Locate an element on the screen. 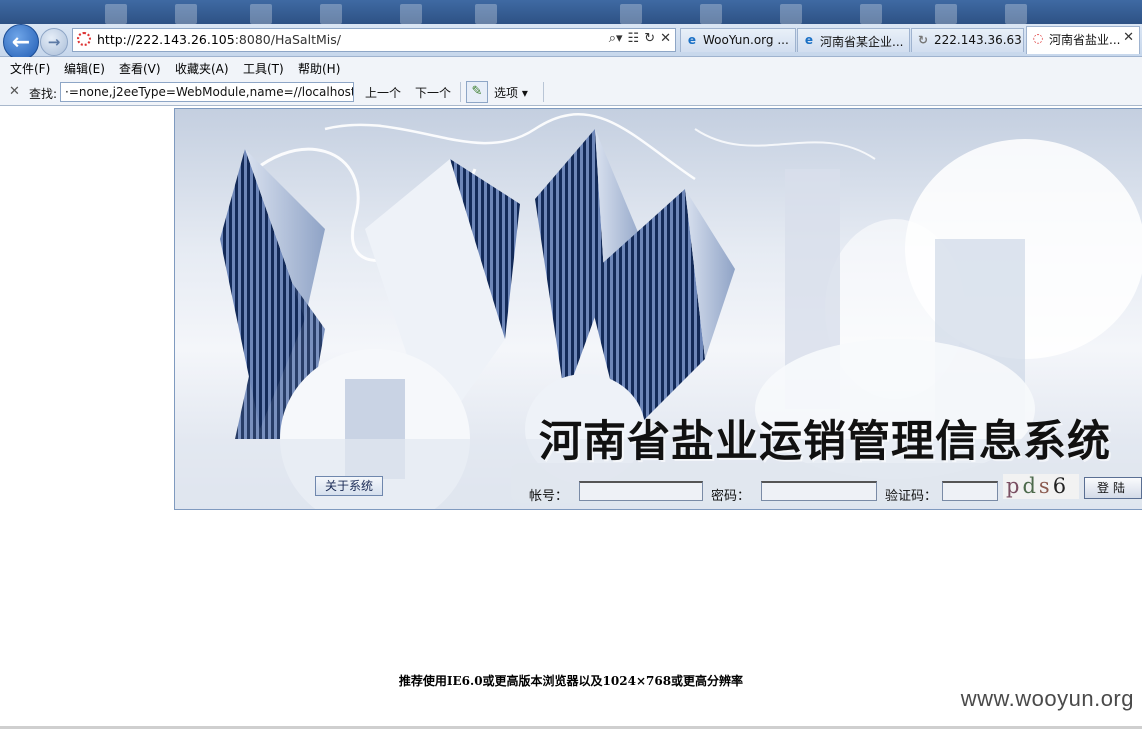 The height and width of the screenshot is (729, 1142). chevron-down-icon: ▾ is located at coordinates (524, 93).